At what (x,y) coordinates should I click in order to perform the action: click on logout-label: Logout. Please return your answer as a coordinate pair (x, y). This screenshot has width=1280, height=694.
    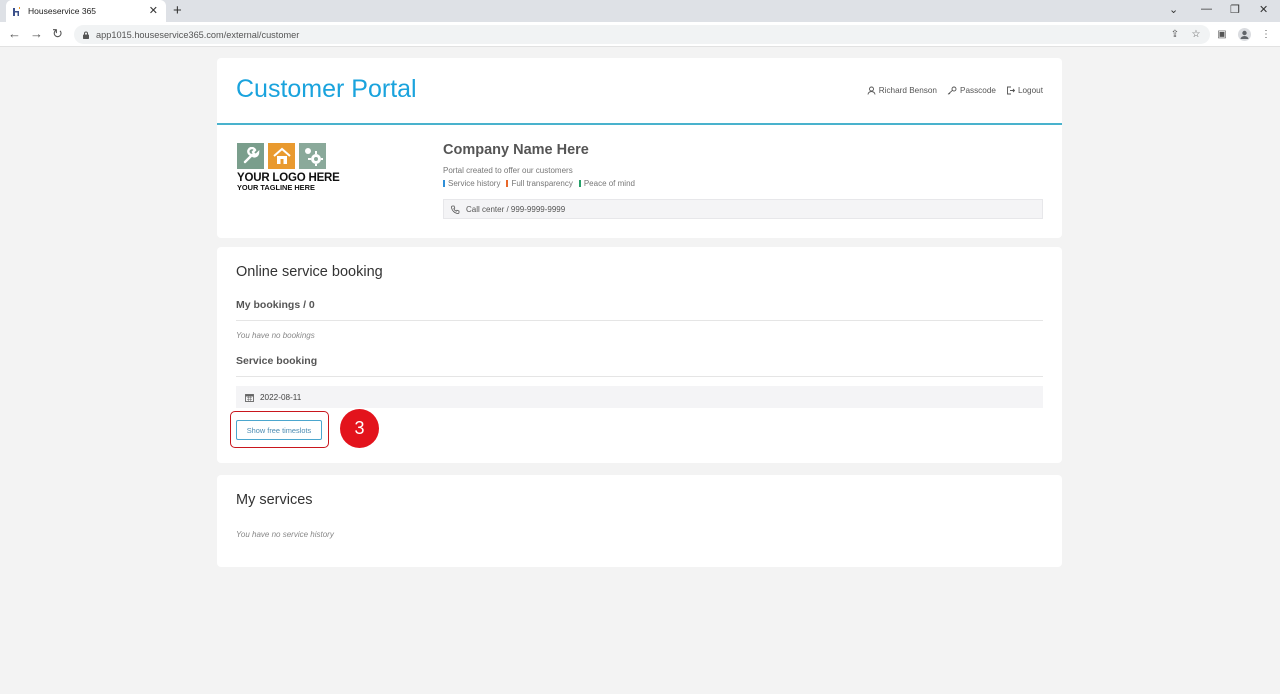
    Looking at the image, I should click on (1030, 90).